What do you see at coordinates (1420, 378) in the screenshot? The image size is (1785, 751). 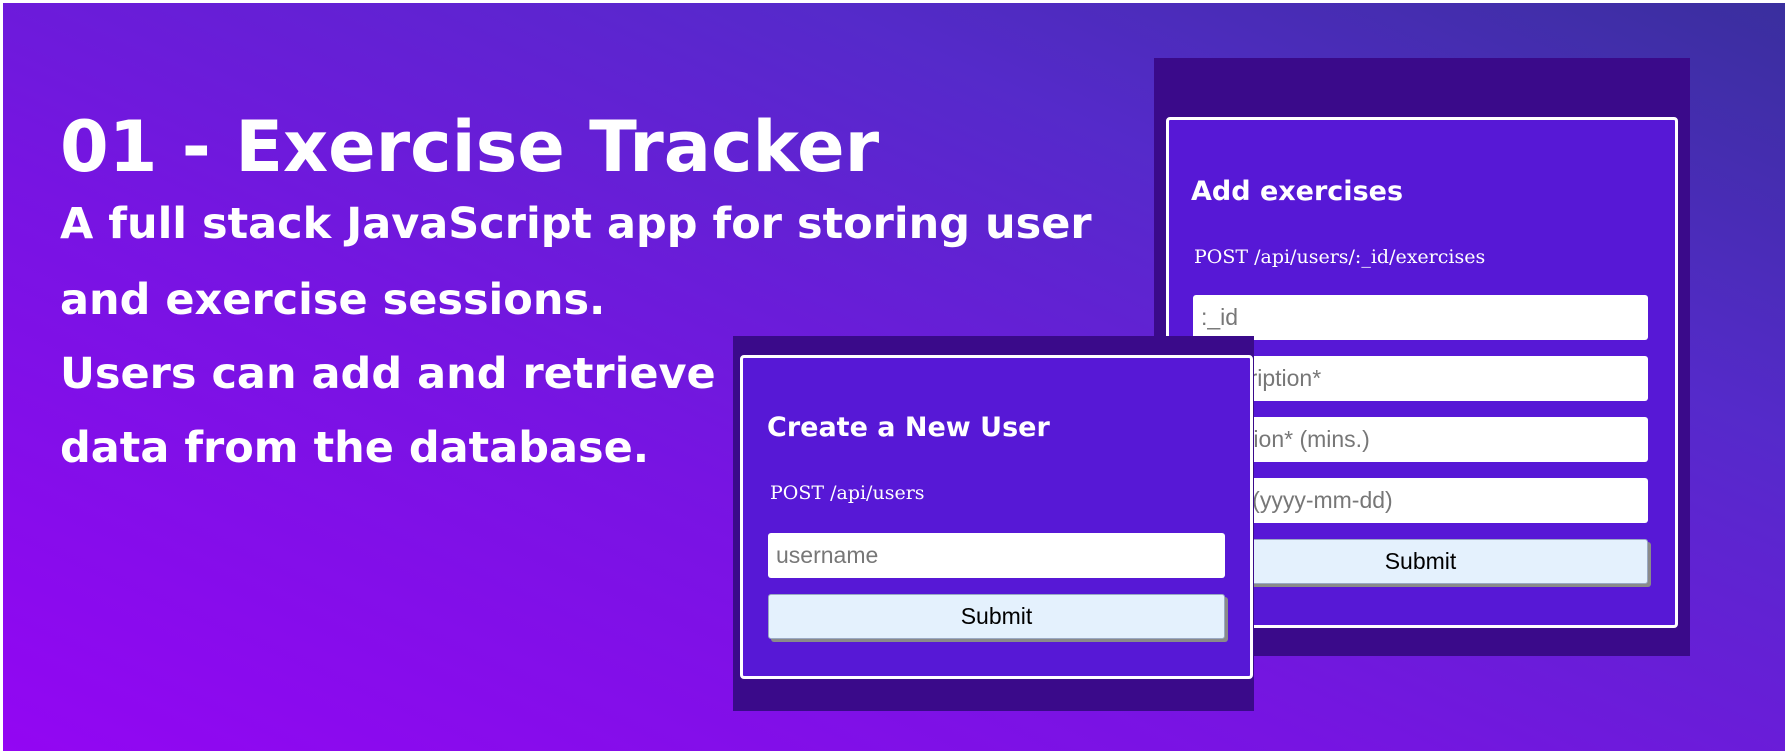 I see `description-input` at bounding box center [1420, 378].